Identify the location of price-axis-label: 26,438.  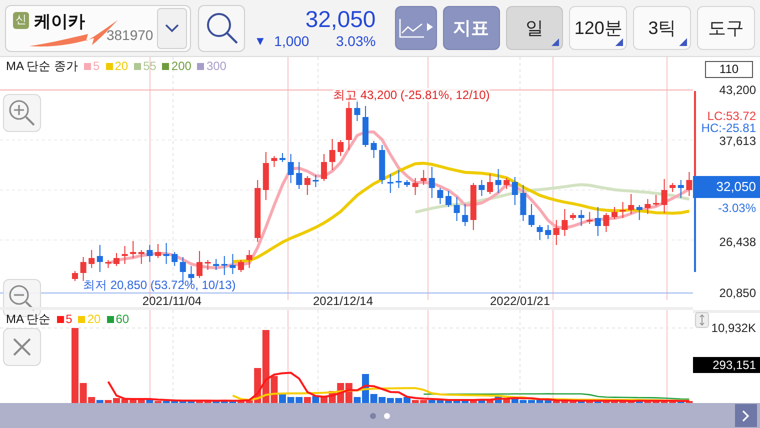
(737, 242).